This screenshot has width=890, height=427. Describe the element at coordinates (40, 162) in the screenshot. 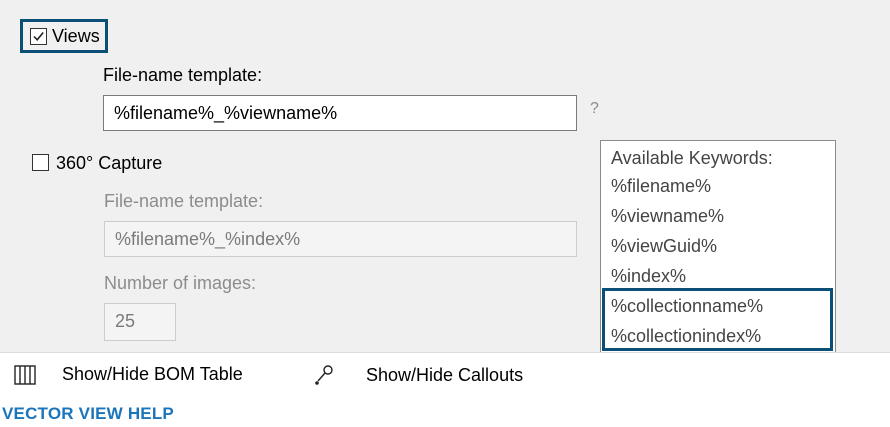

I see `capture360-checkbox` at that location.